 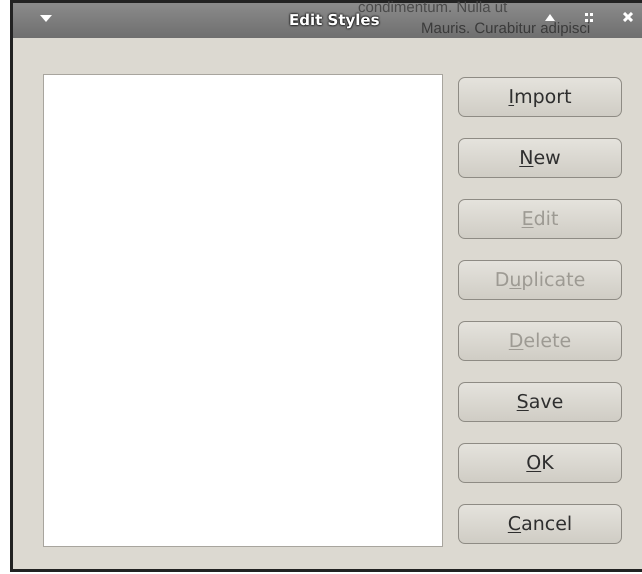 I want to click on maximize-icon, so click(x=550, y=17).